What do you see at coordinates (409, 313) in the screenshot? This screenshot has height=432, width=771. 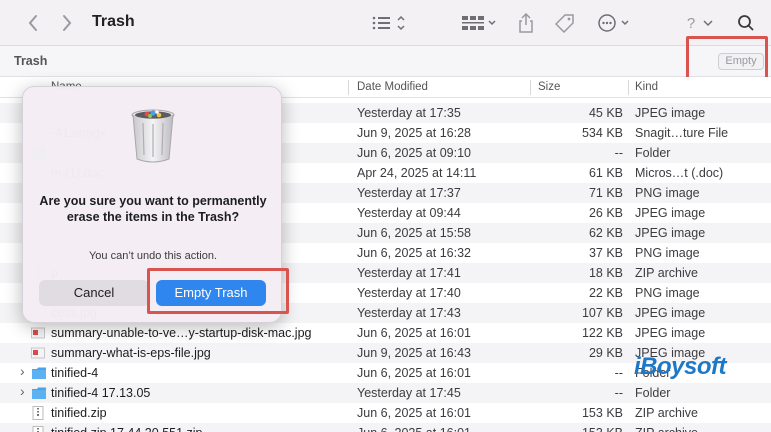 I see `date-modified: Yesterday at 17:43` at bounding box center [409, 313].